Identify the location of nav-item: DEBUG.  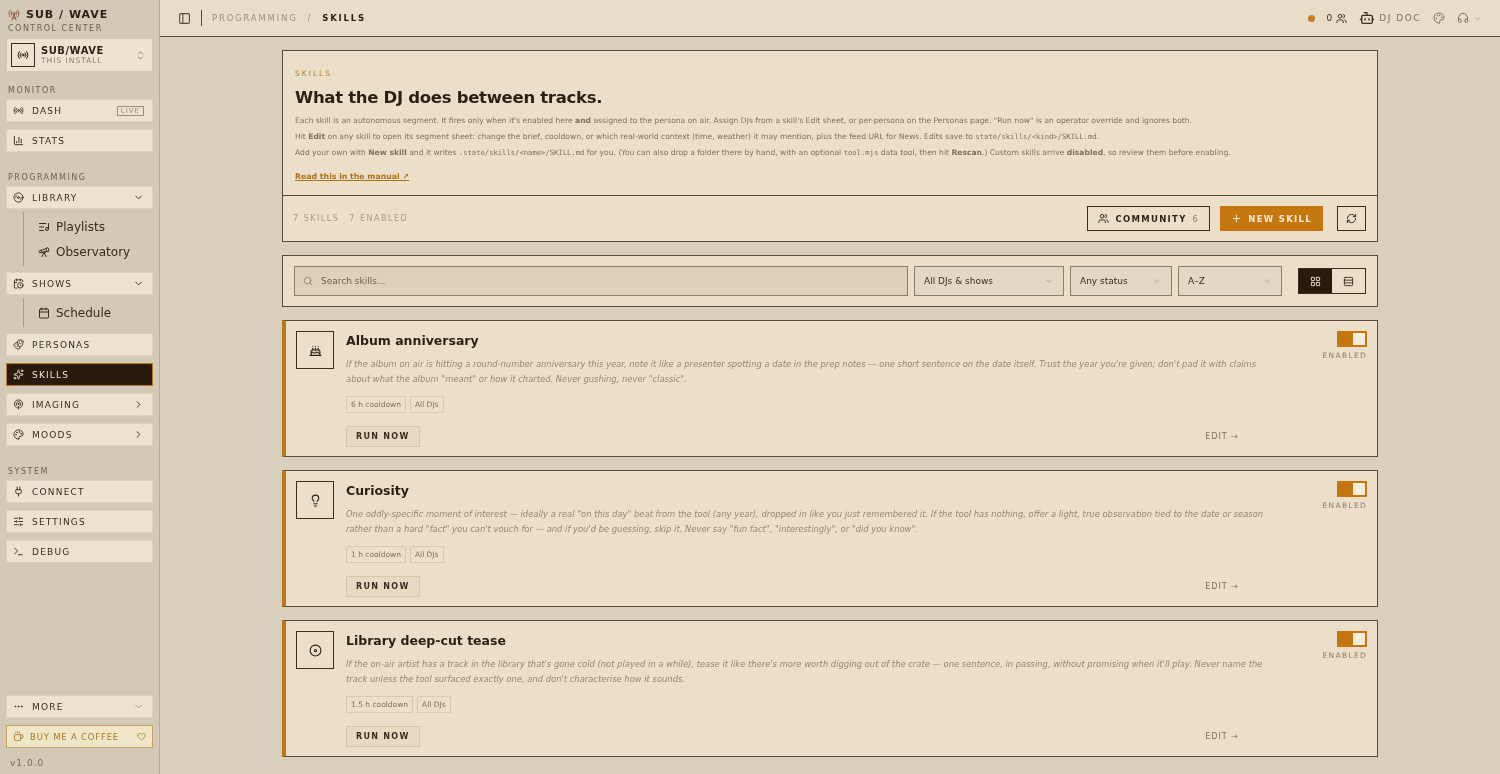
(79, 551).